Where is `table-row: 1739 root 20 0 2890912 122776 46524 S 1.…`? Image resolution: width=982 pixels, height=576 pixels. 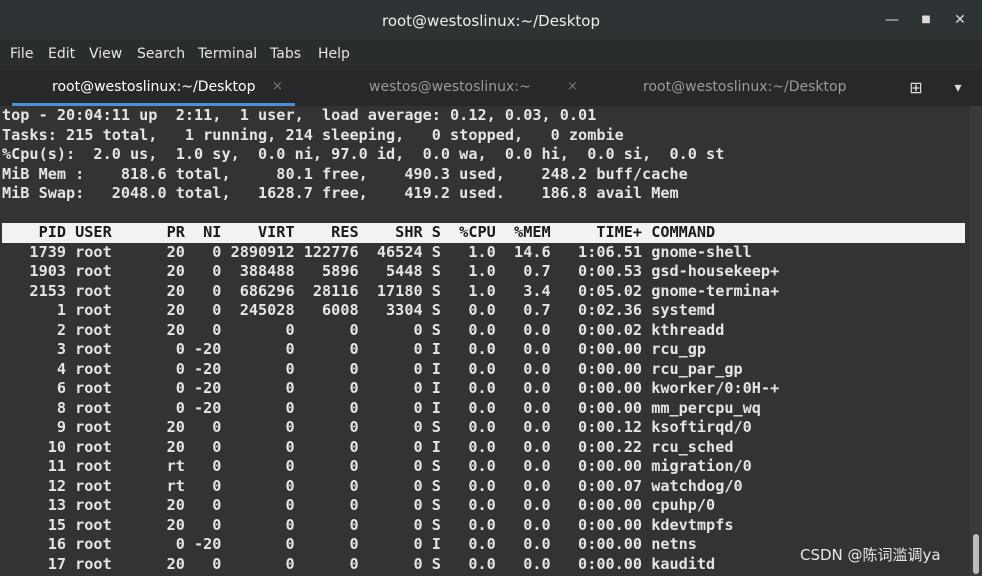 table-row: 1739 root 20 0 2890912 122776 46524 S 1.… is located at coordinates (377, 251).